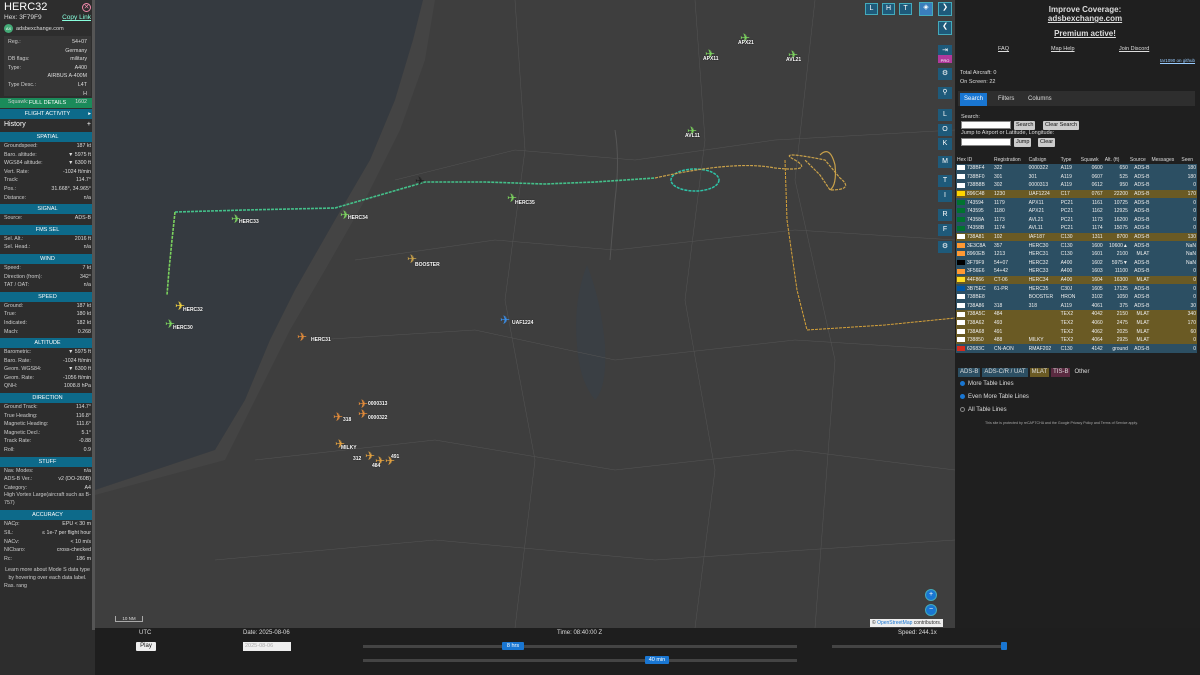 Image resolution: width=1200 pixels, height=675 pixels. Describe the element at coordinates (1076, 314) in the screenshot. I see `table-row: 738A5C 484 TEX2 4042 2150 MLAT 340` at that location.